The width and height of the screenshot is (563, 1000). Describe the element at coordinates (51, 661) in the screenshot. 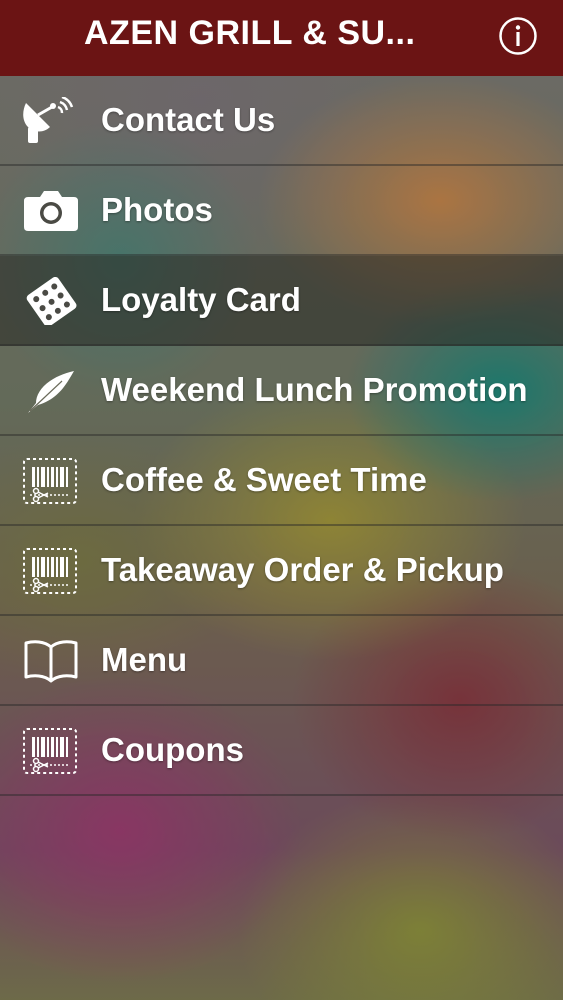

I see `open-book-icon` at that location.